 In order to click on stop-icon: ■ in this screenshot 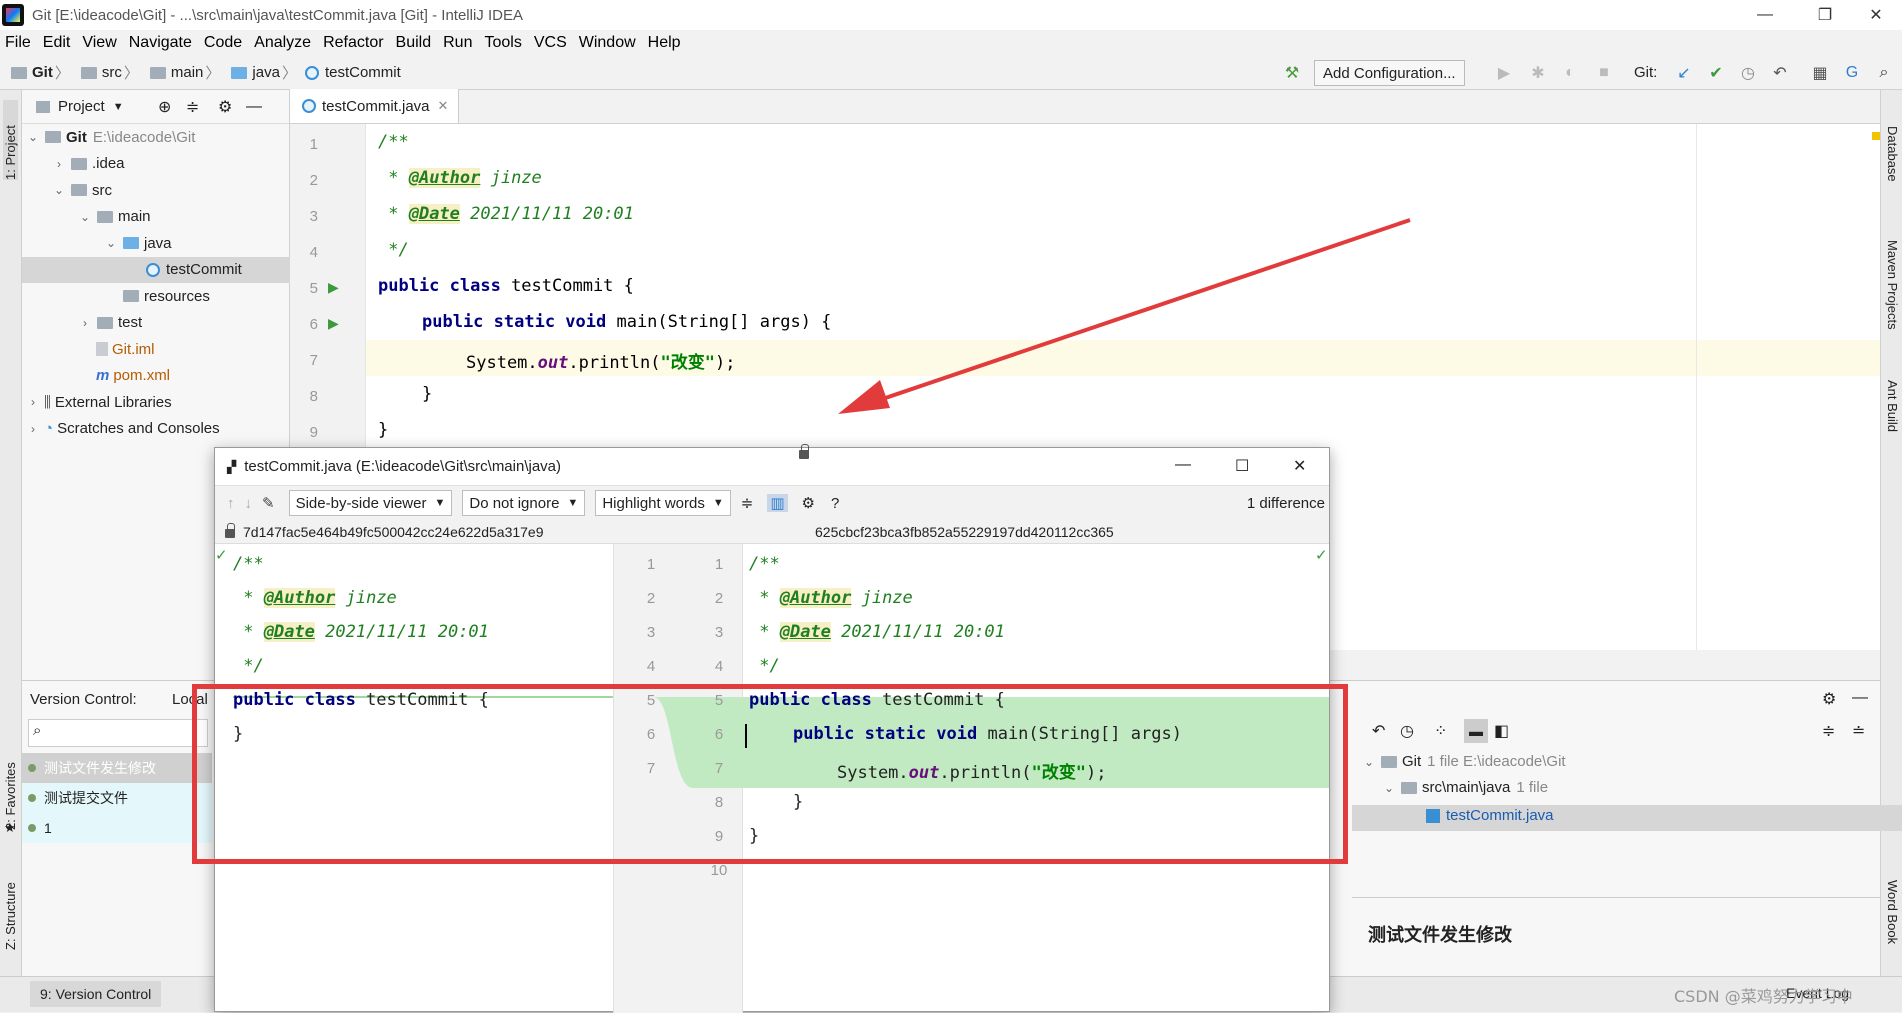, I will do `click(1604, 73)`.